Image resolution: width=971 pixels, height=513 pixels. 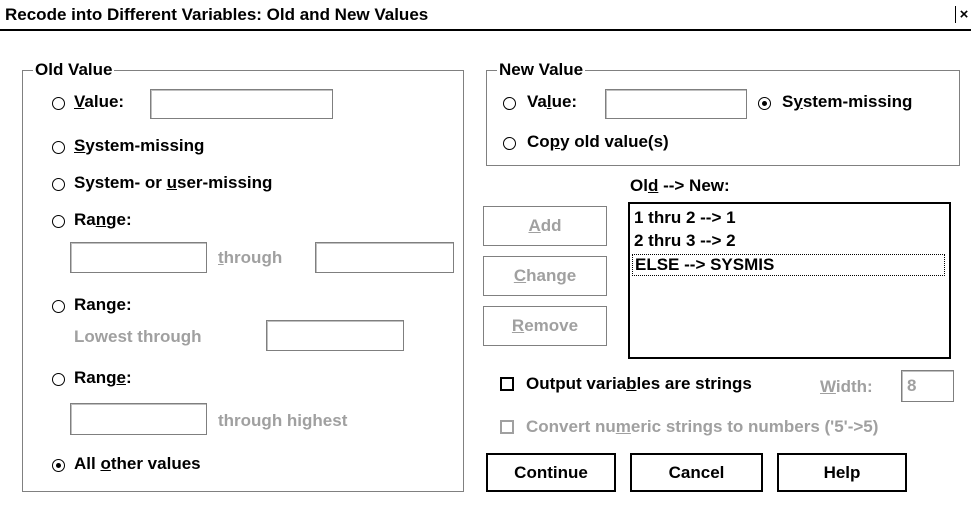 I want to click on continue-button: Continue, so click(x=551, y=472).